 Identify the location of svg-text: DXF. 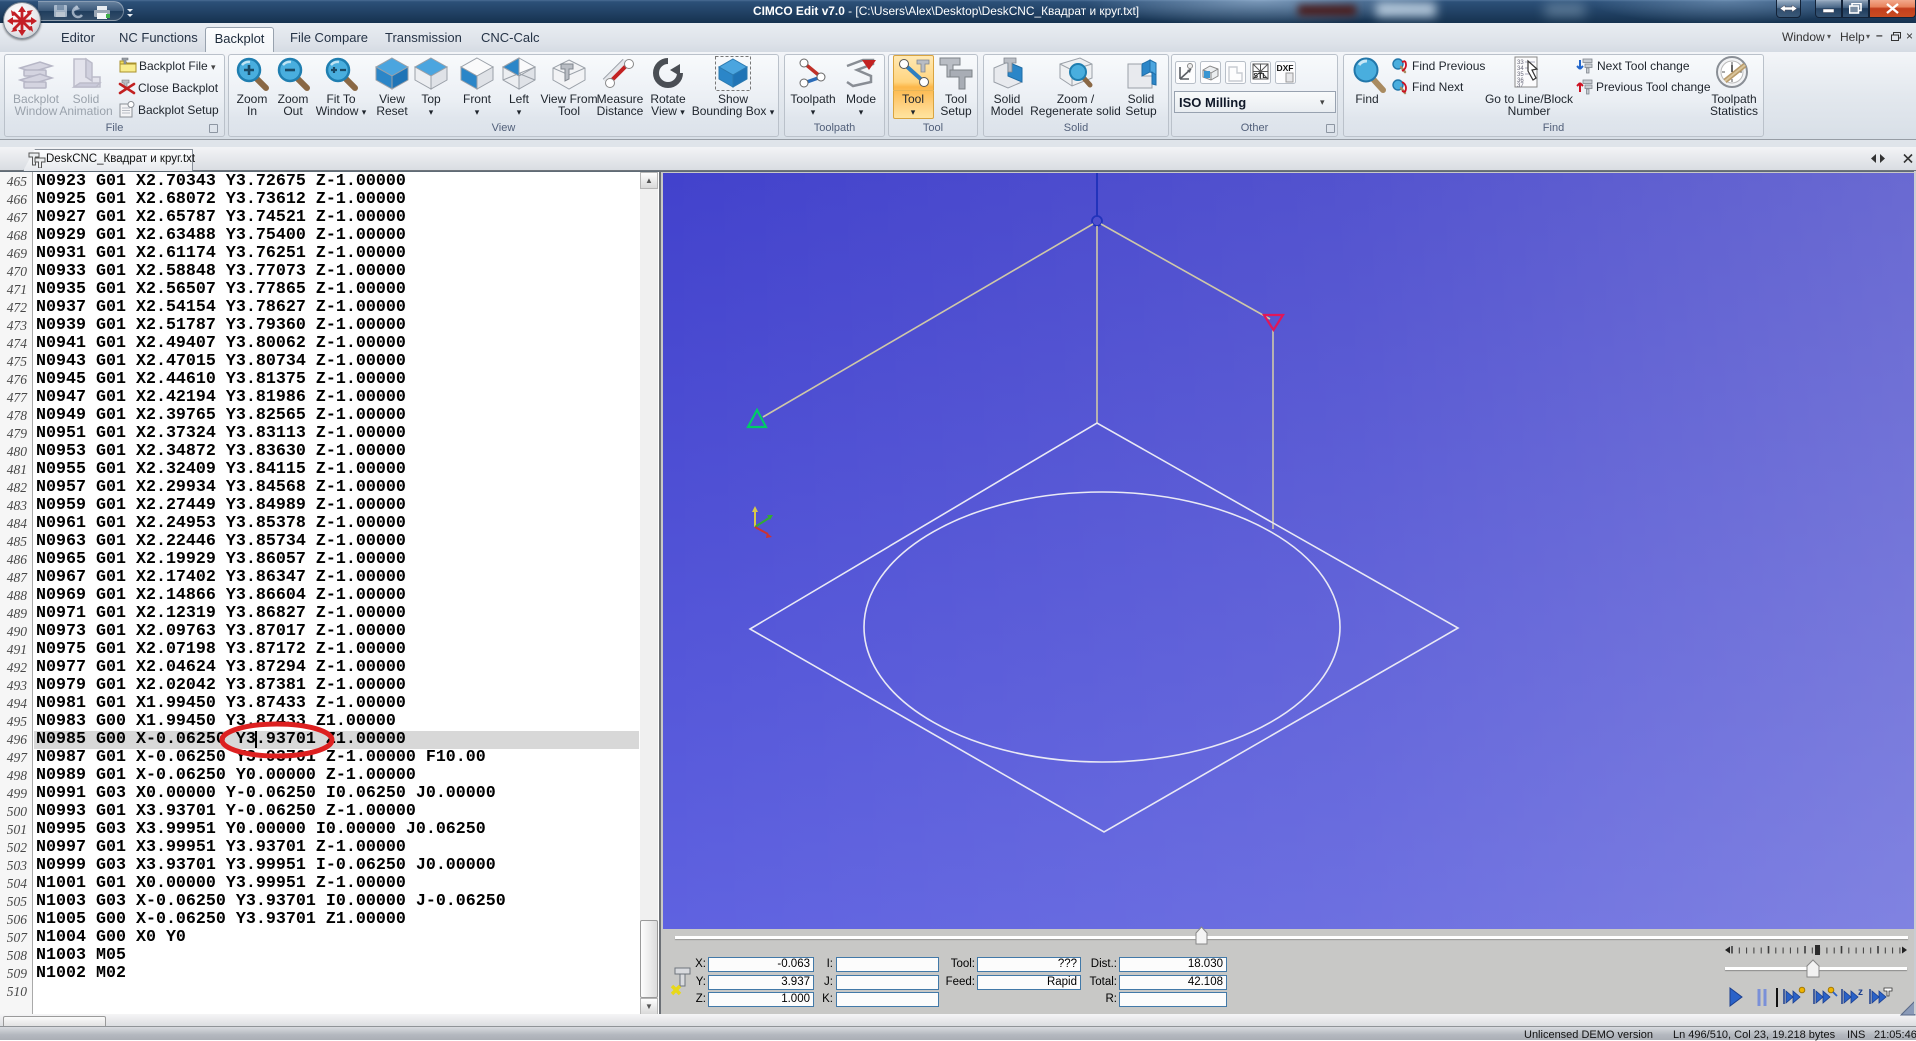
(1285, 68).